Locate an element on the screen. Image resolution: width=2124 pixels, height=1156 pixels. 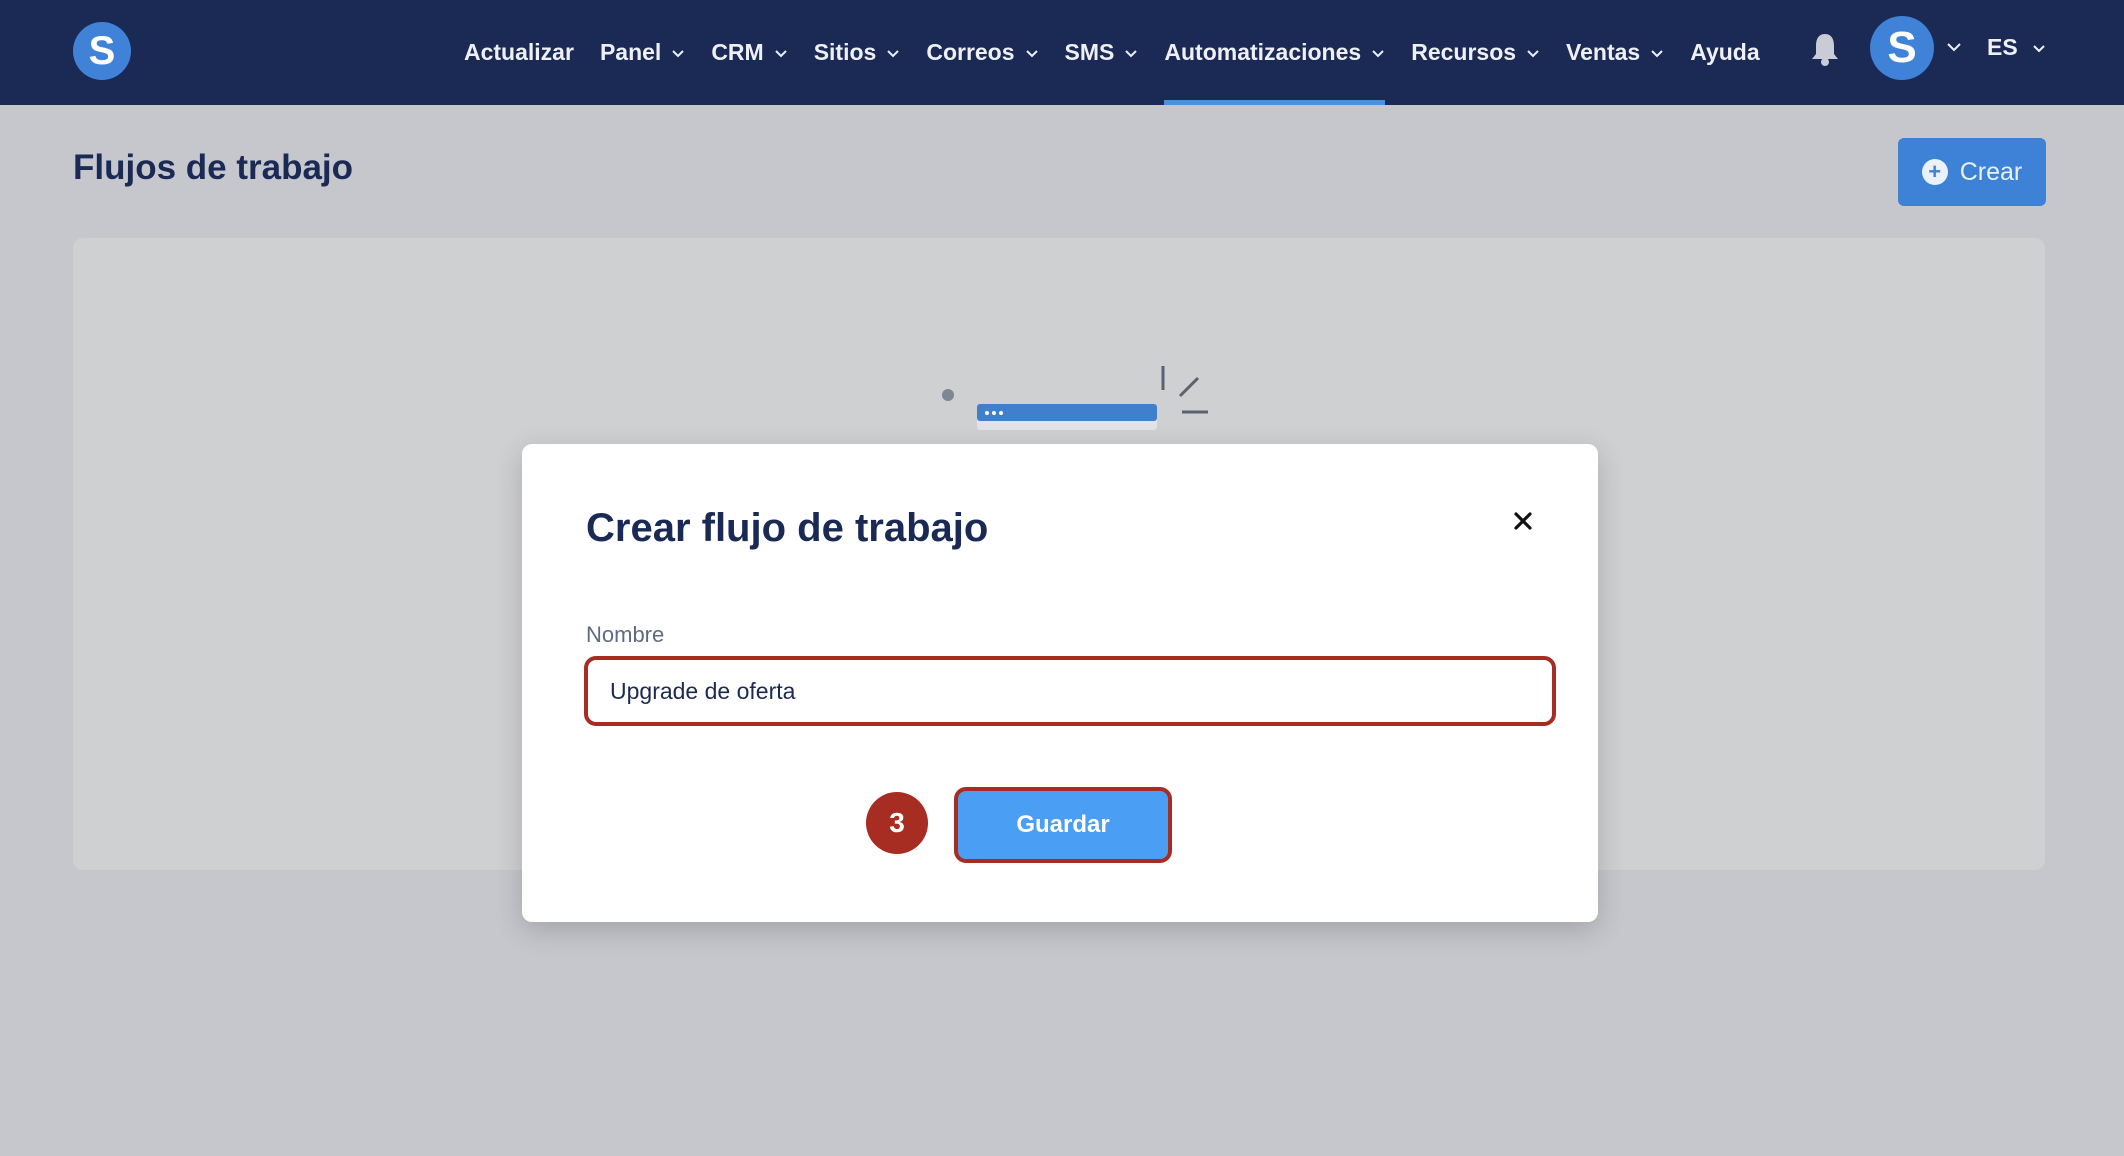
nav-item-label: Actualizar is located at coordinates (519, 52).